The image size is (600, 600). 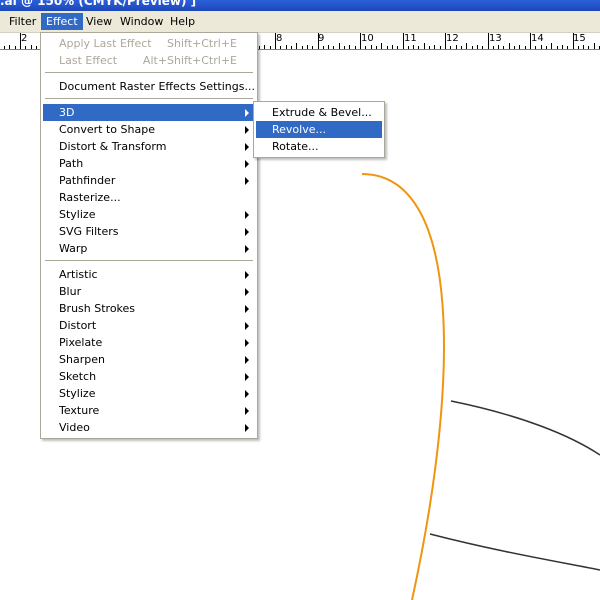 What do you see at coordinates (514, 552) in the screenshot?
I see `dark-curve-lower` at bounding box center [514, 552].